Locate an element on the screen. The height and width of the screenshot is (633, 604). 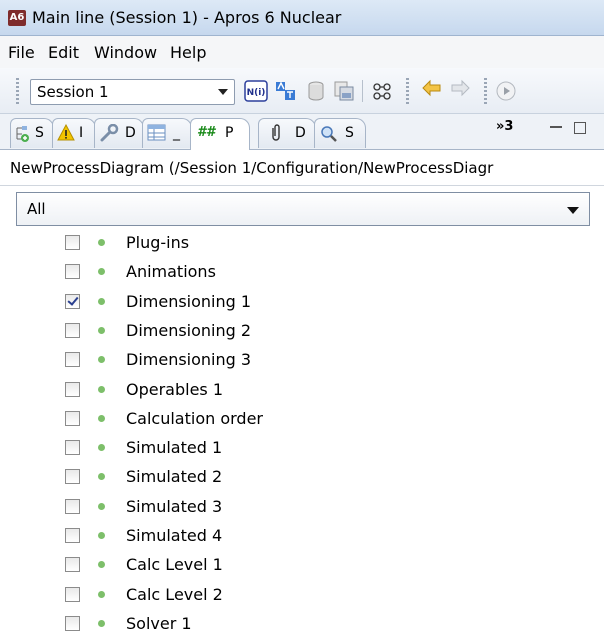
tab-search: S is located at coordinates (340, 133).